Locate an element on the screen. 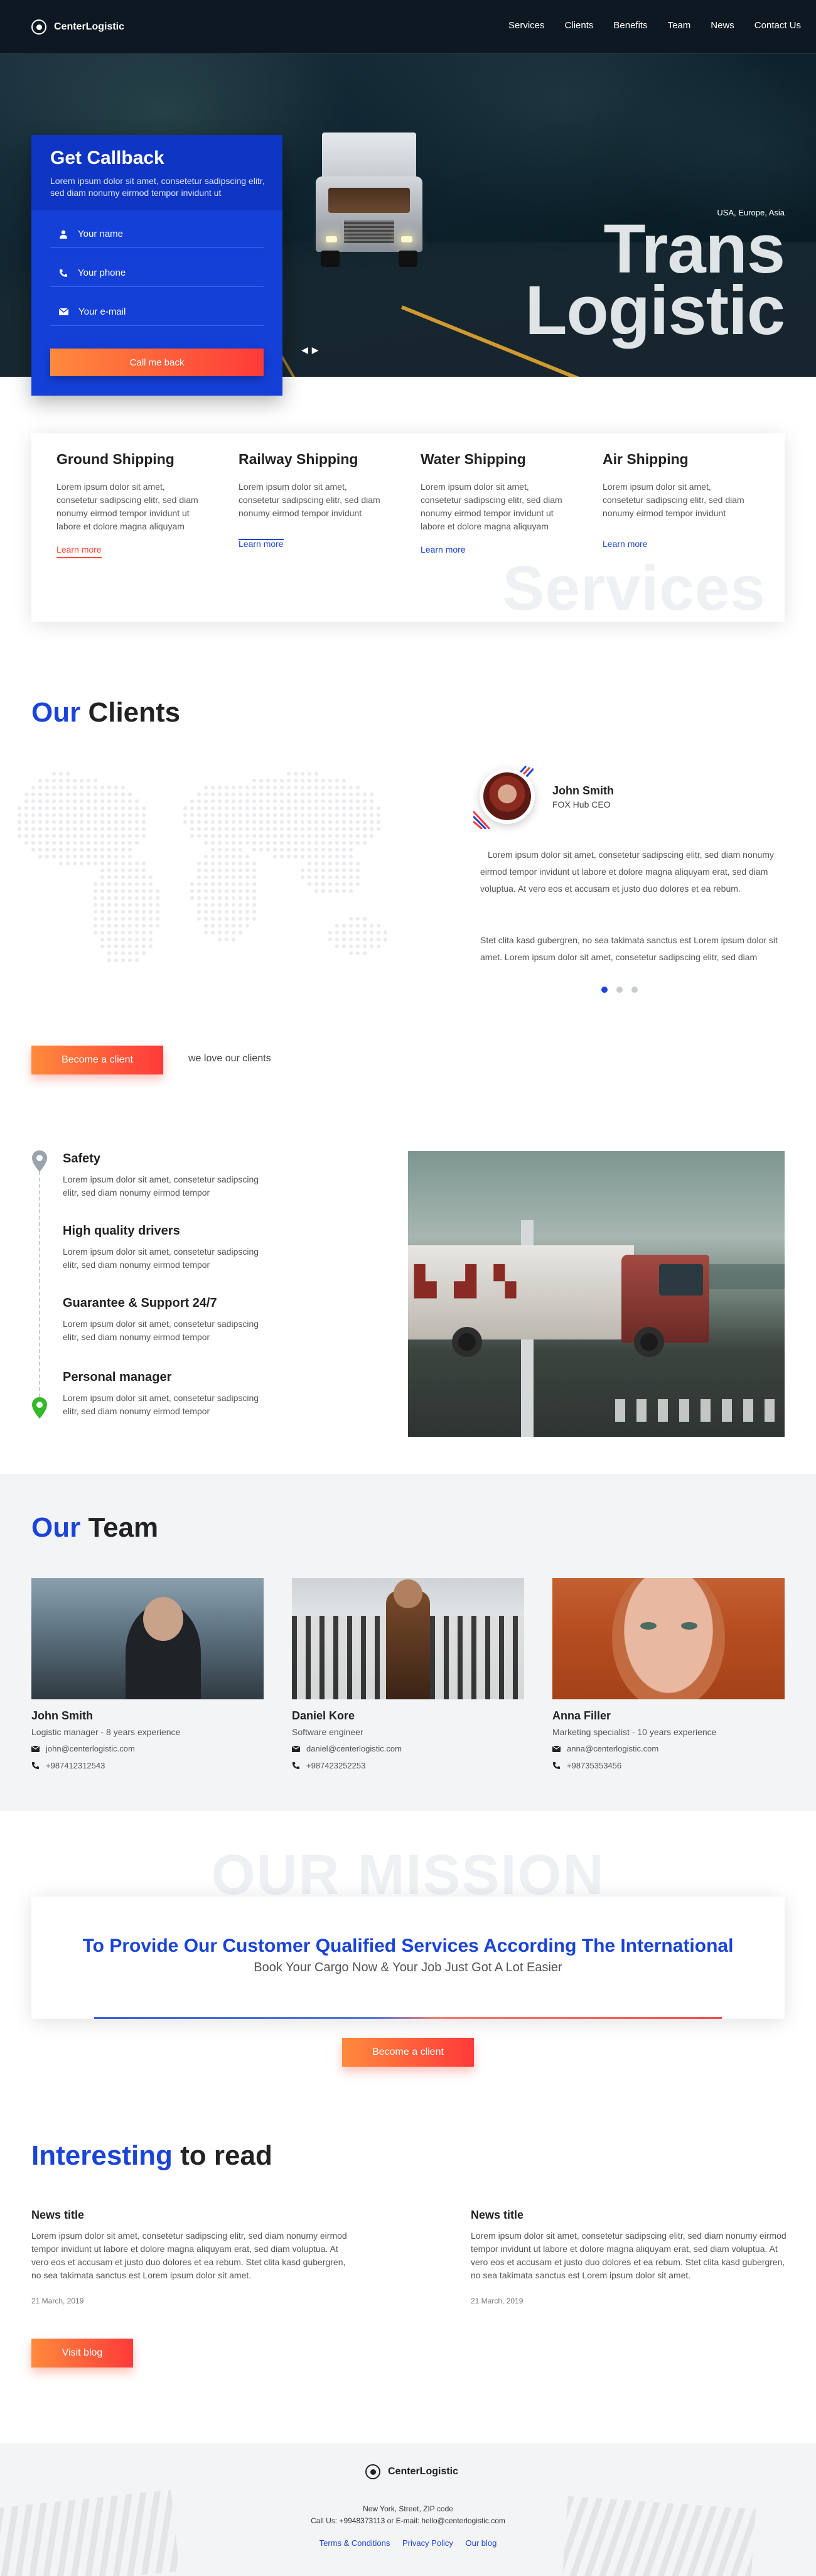 This screenshot has height=2576, width=816. user-icon is located at coordinates (63, 235).